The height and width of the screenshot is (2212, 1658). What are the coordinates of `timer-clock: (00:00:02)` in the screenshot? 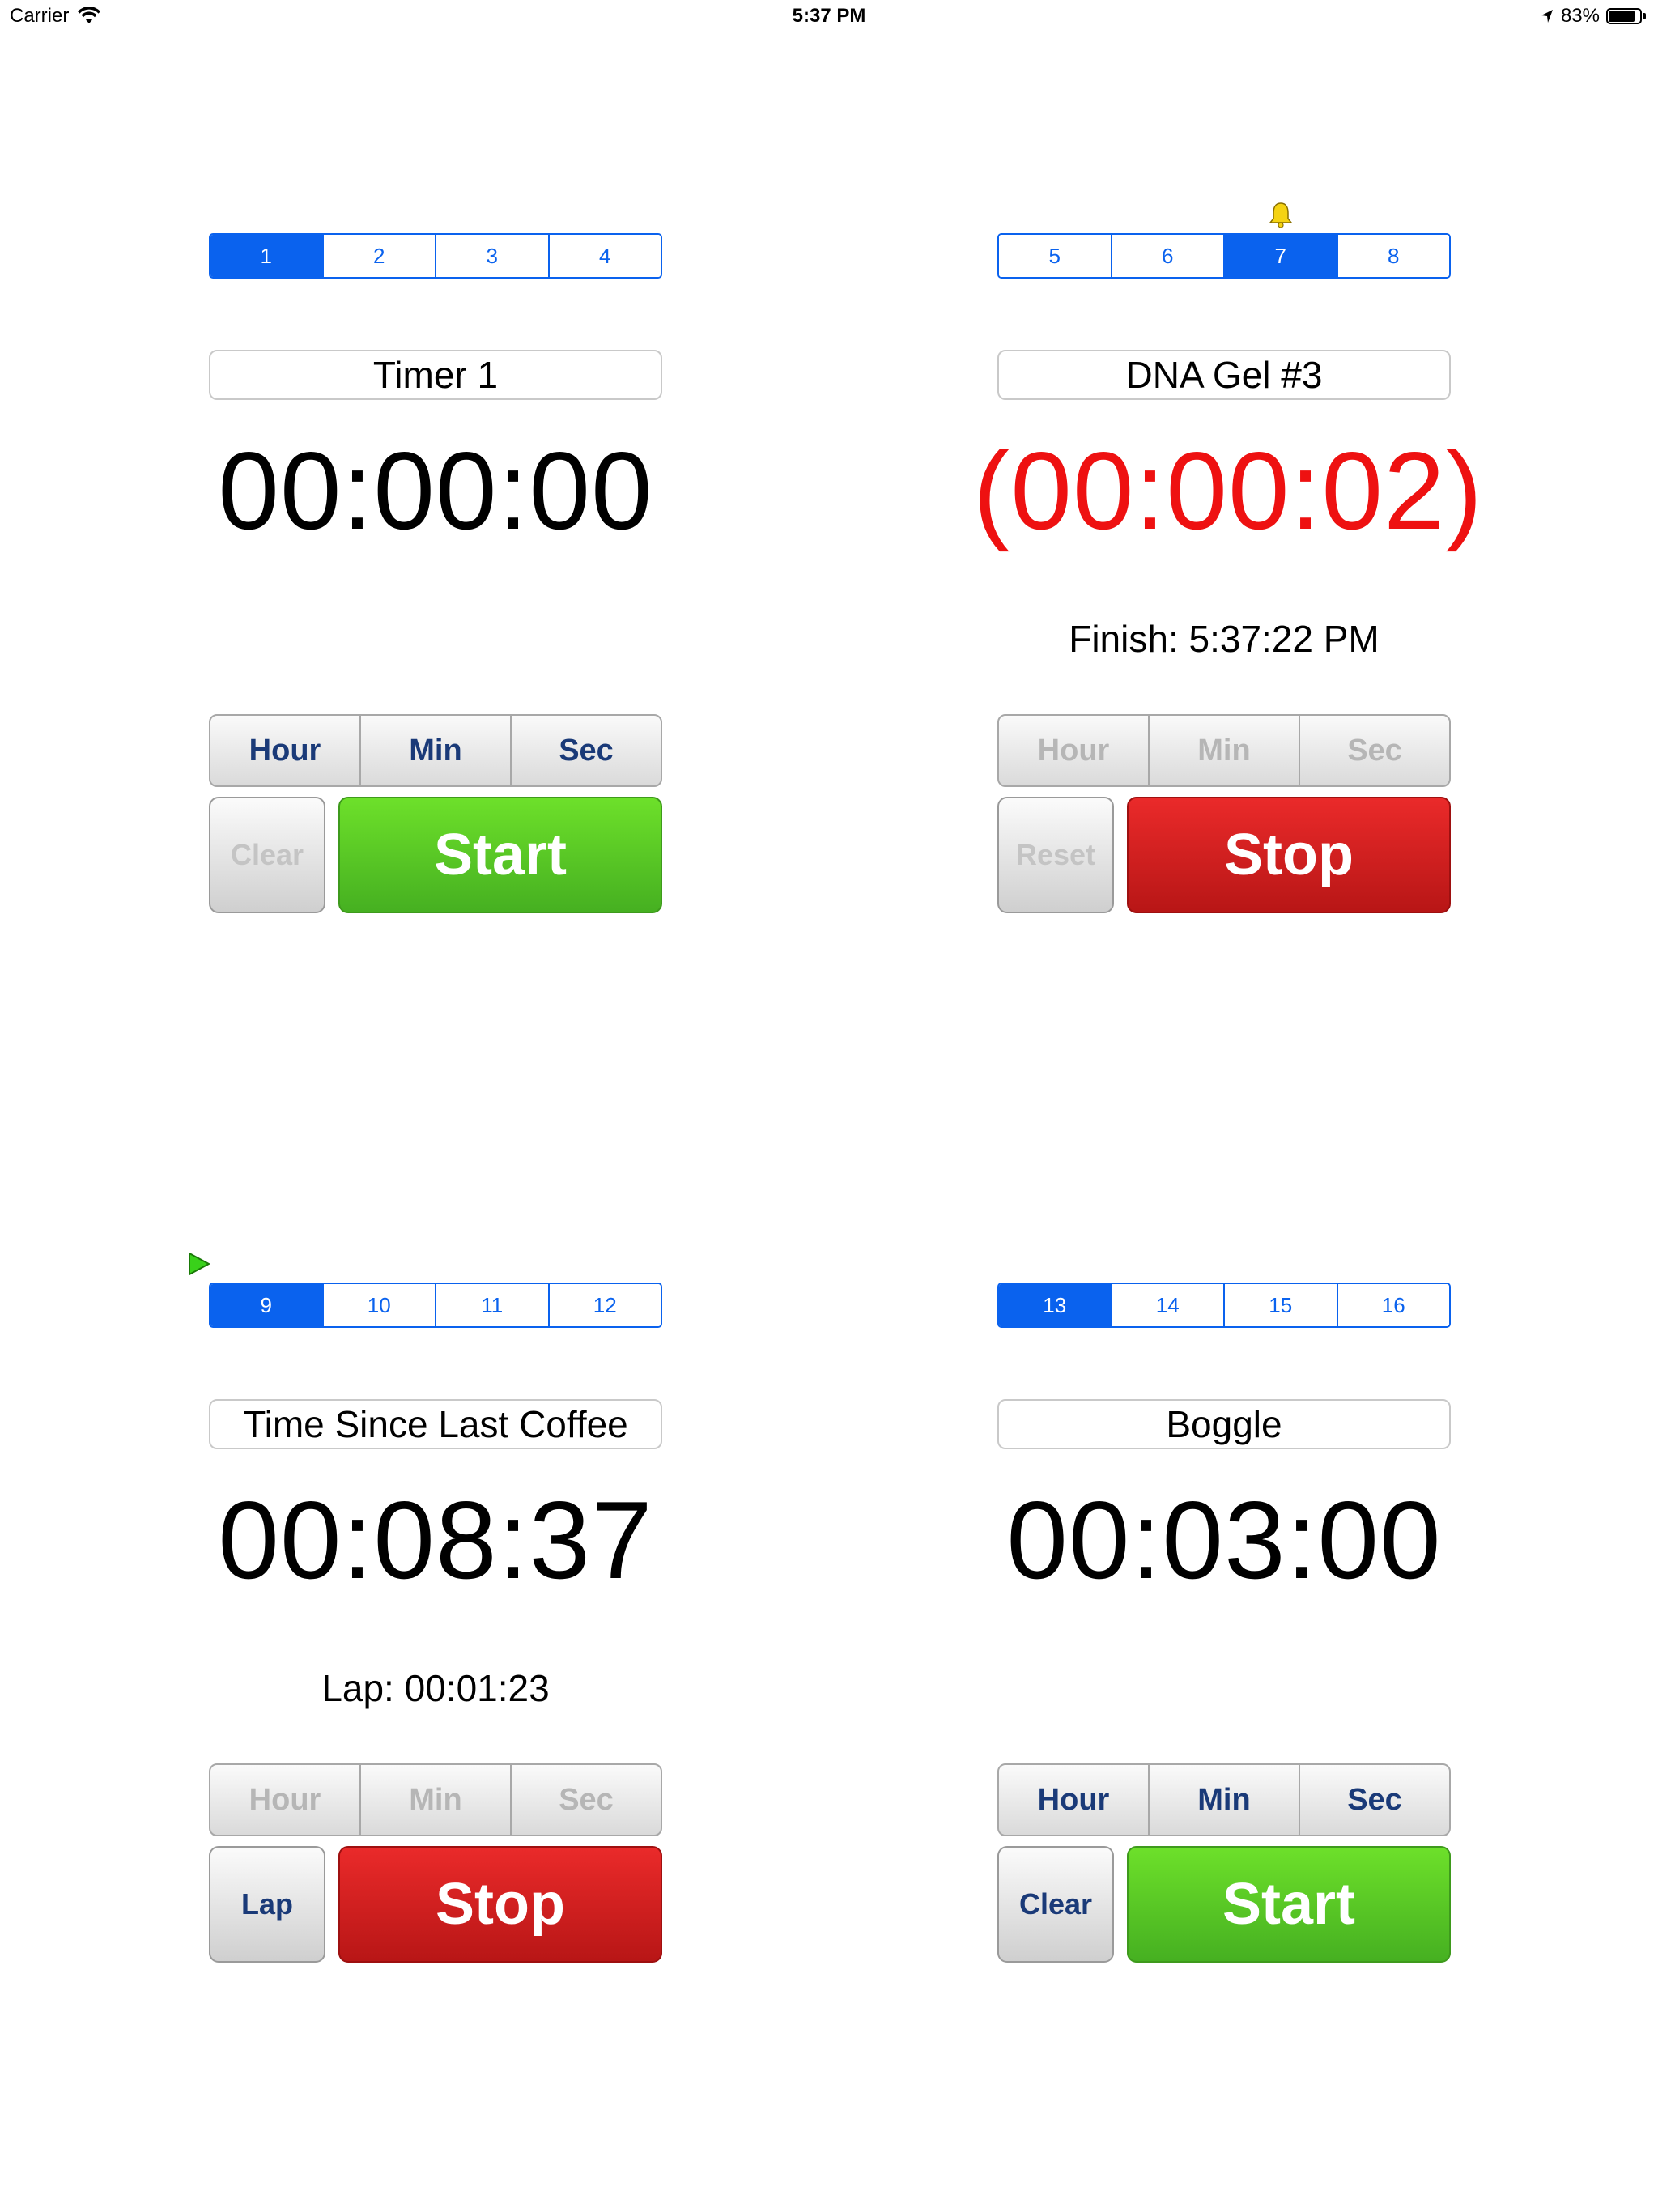 It's located at (1228, 491).